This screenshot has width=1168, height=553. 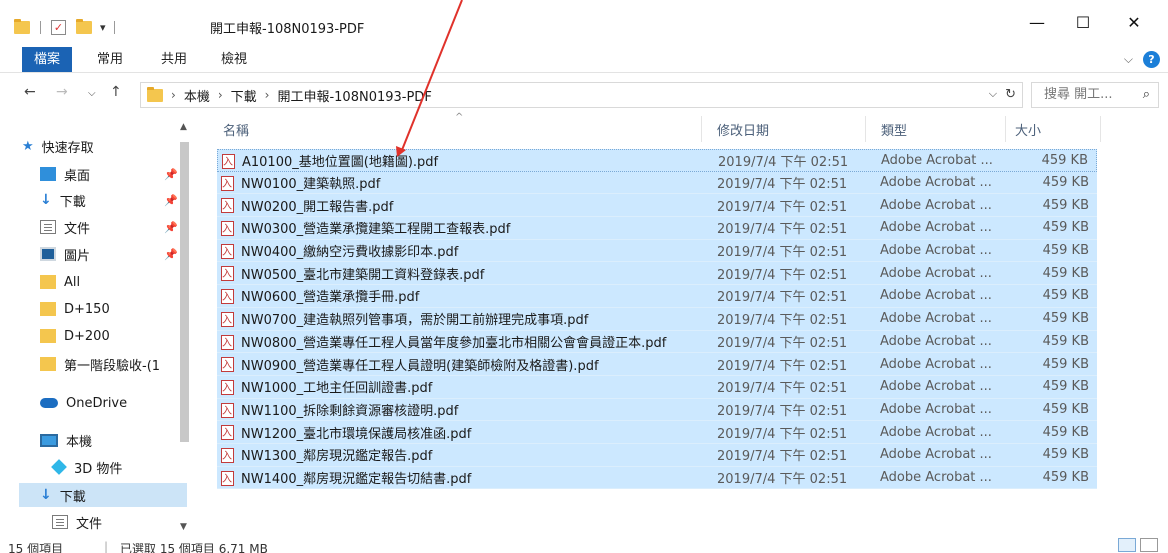 I want to click on nav-item-folder-all: All, so click(x=60, y=282).